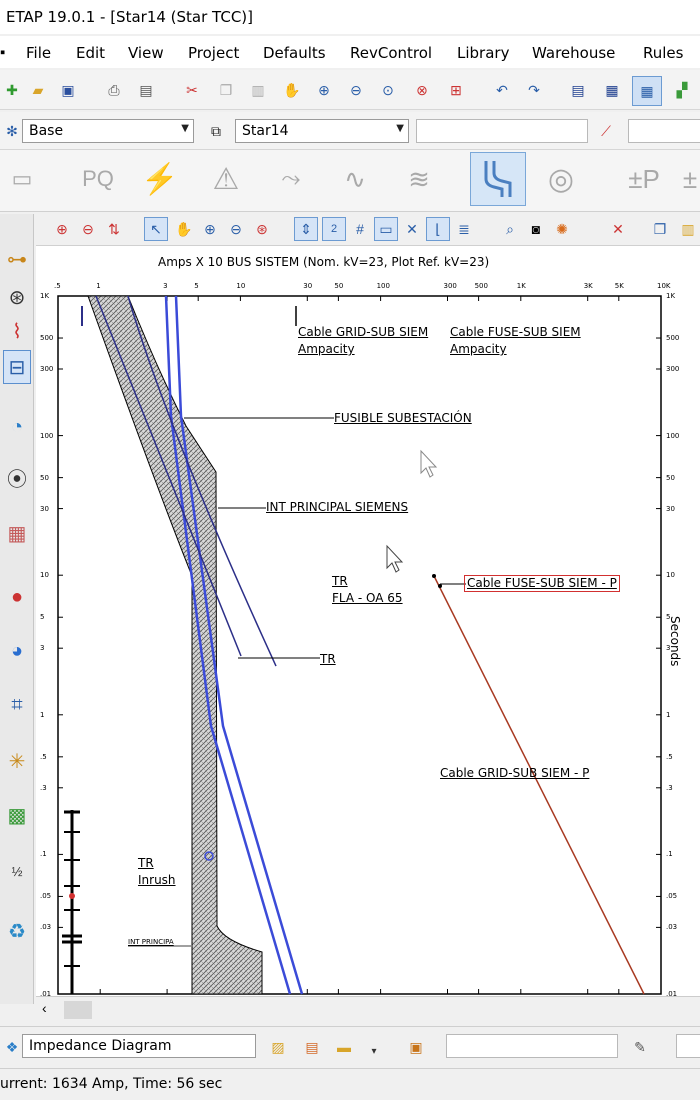  Describe the element at coordinates (12, 90) in the screenshot. I see `new-icon: ✚` at that location.